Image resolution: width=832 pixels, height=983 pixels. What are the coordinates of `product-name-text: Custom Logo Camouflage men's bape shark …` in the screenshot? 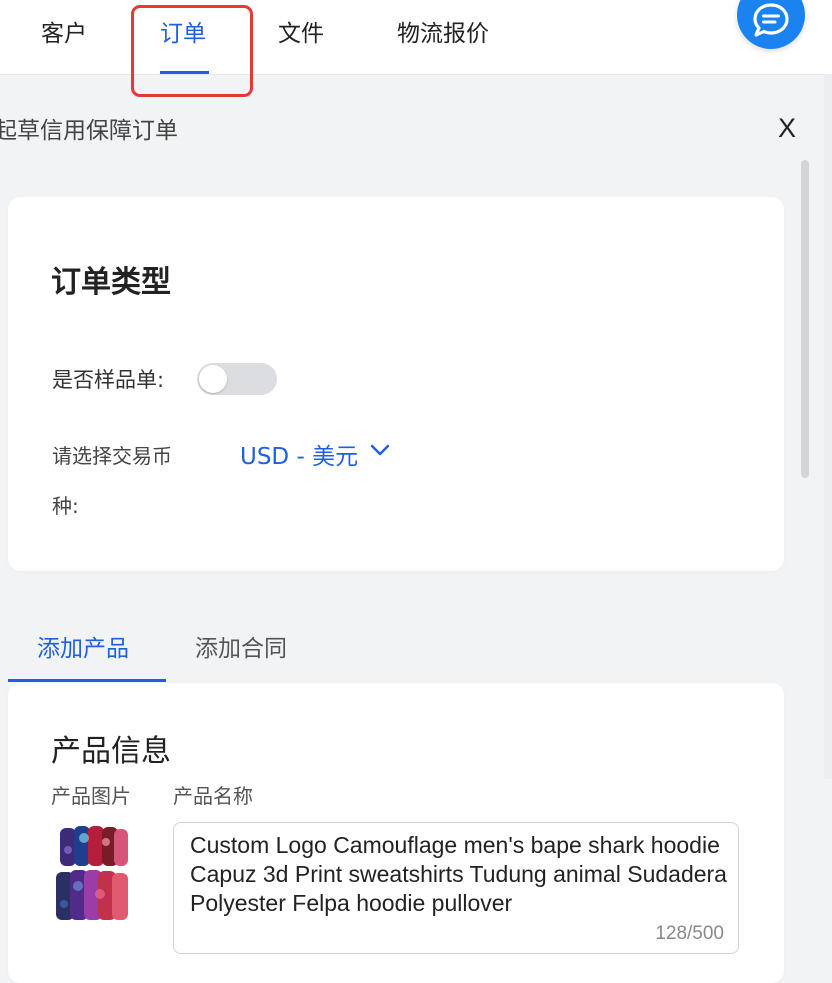 It's located at (458, 874).